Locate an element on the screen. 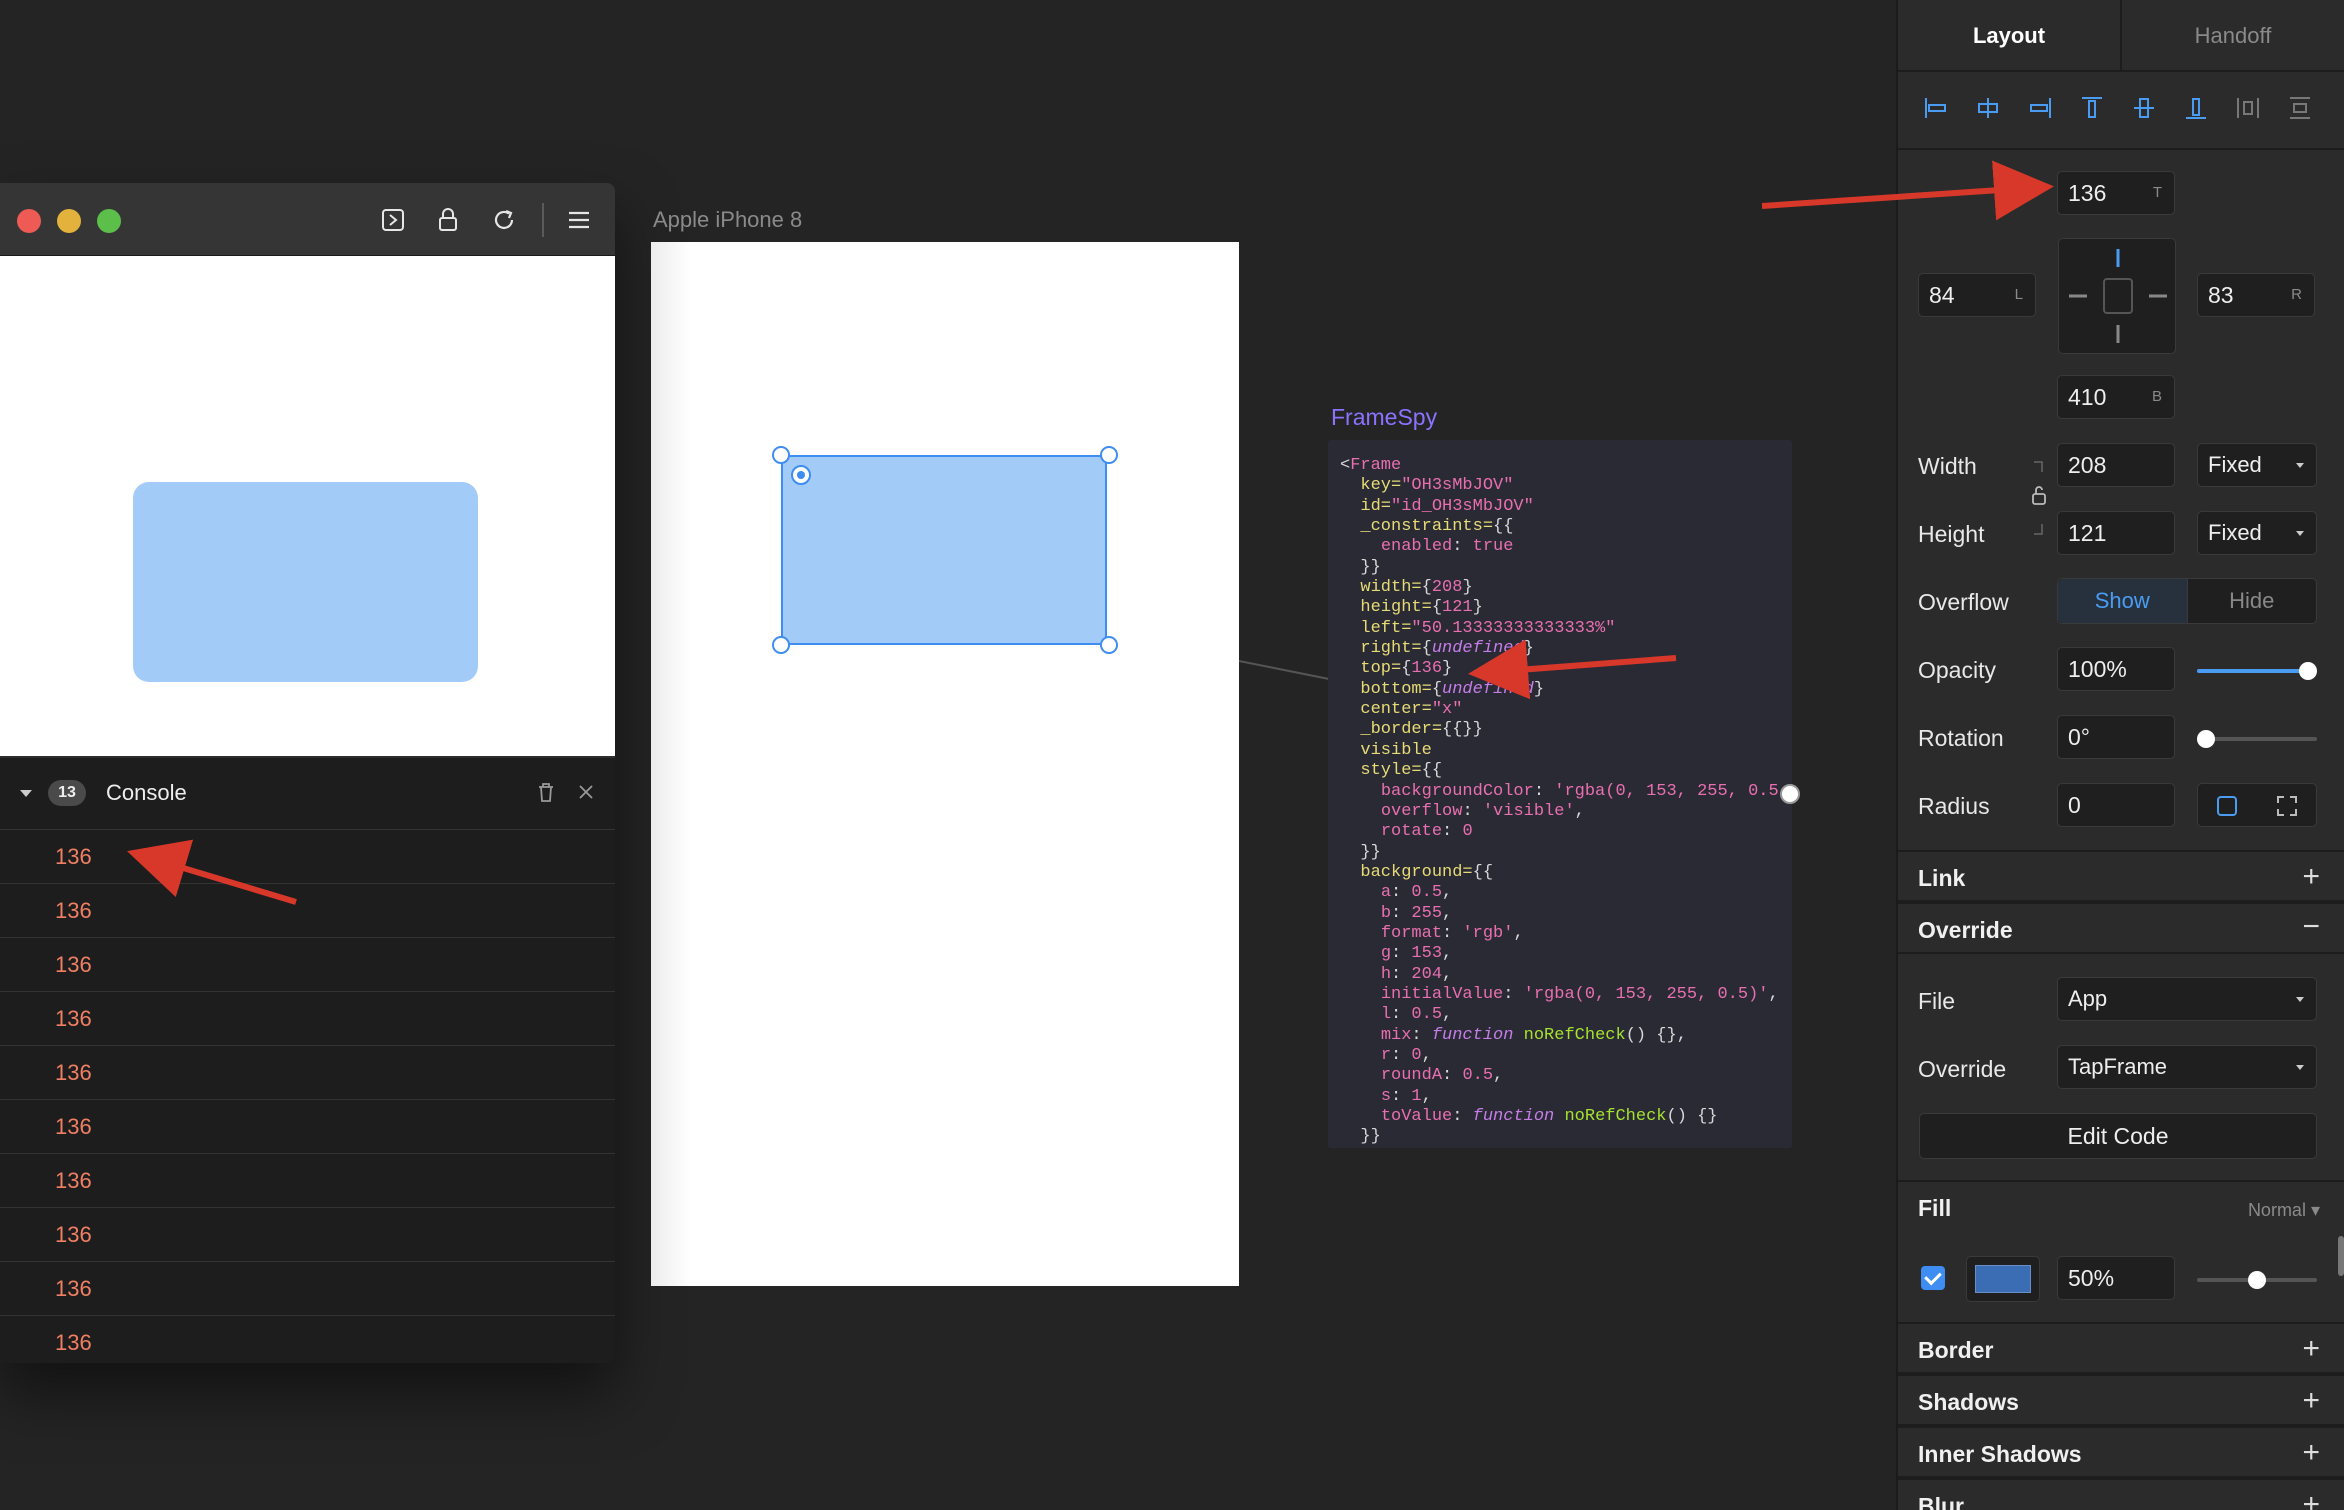  trash-icon is located at coordinates (546, 792).